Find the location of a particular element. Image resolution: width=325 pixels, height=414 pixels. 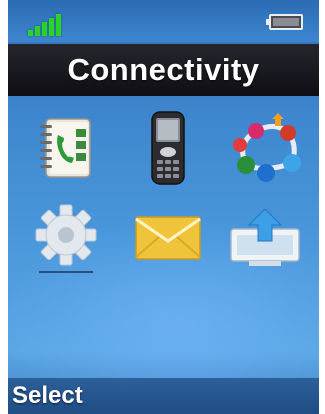

settings-gear-icon is located at coordinates (66, 238).